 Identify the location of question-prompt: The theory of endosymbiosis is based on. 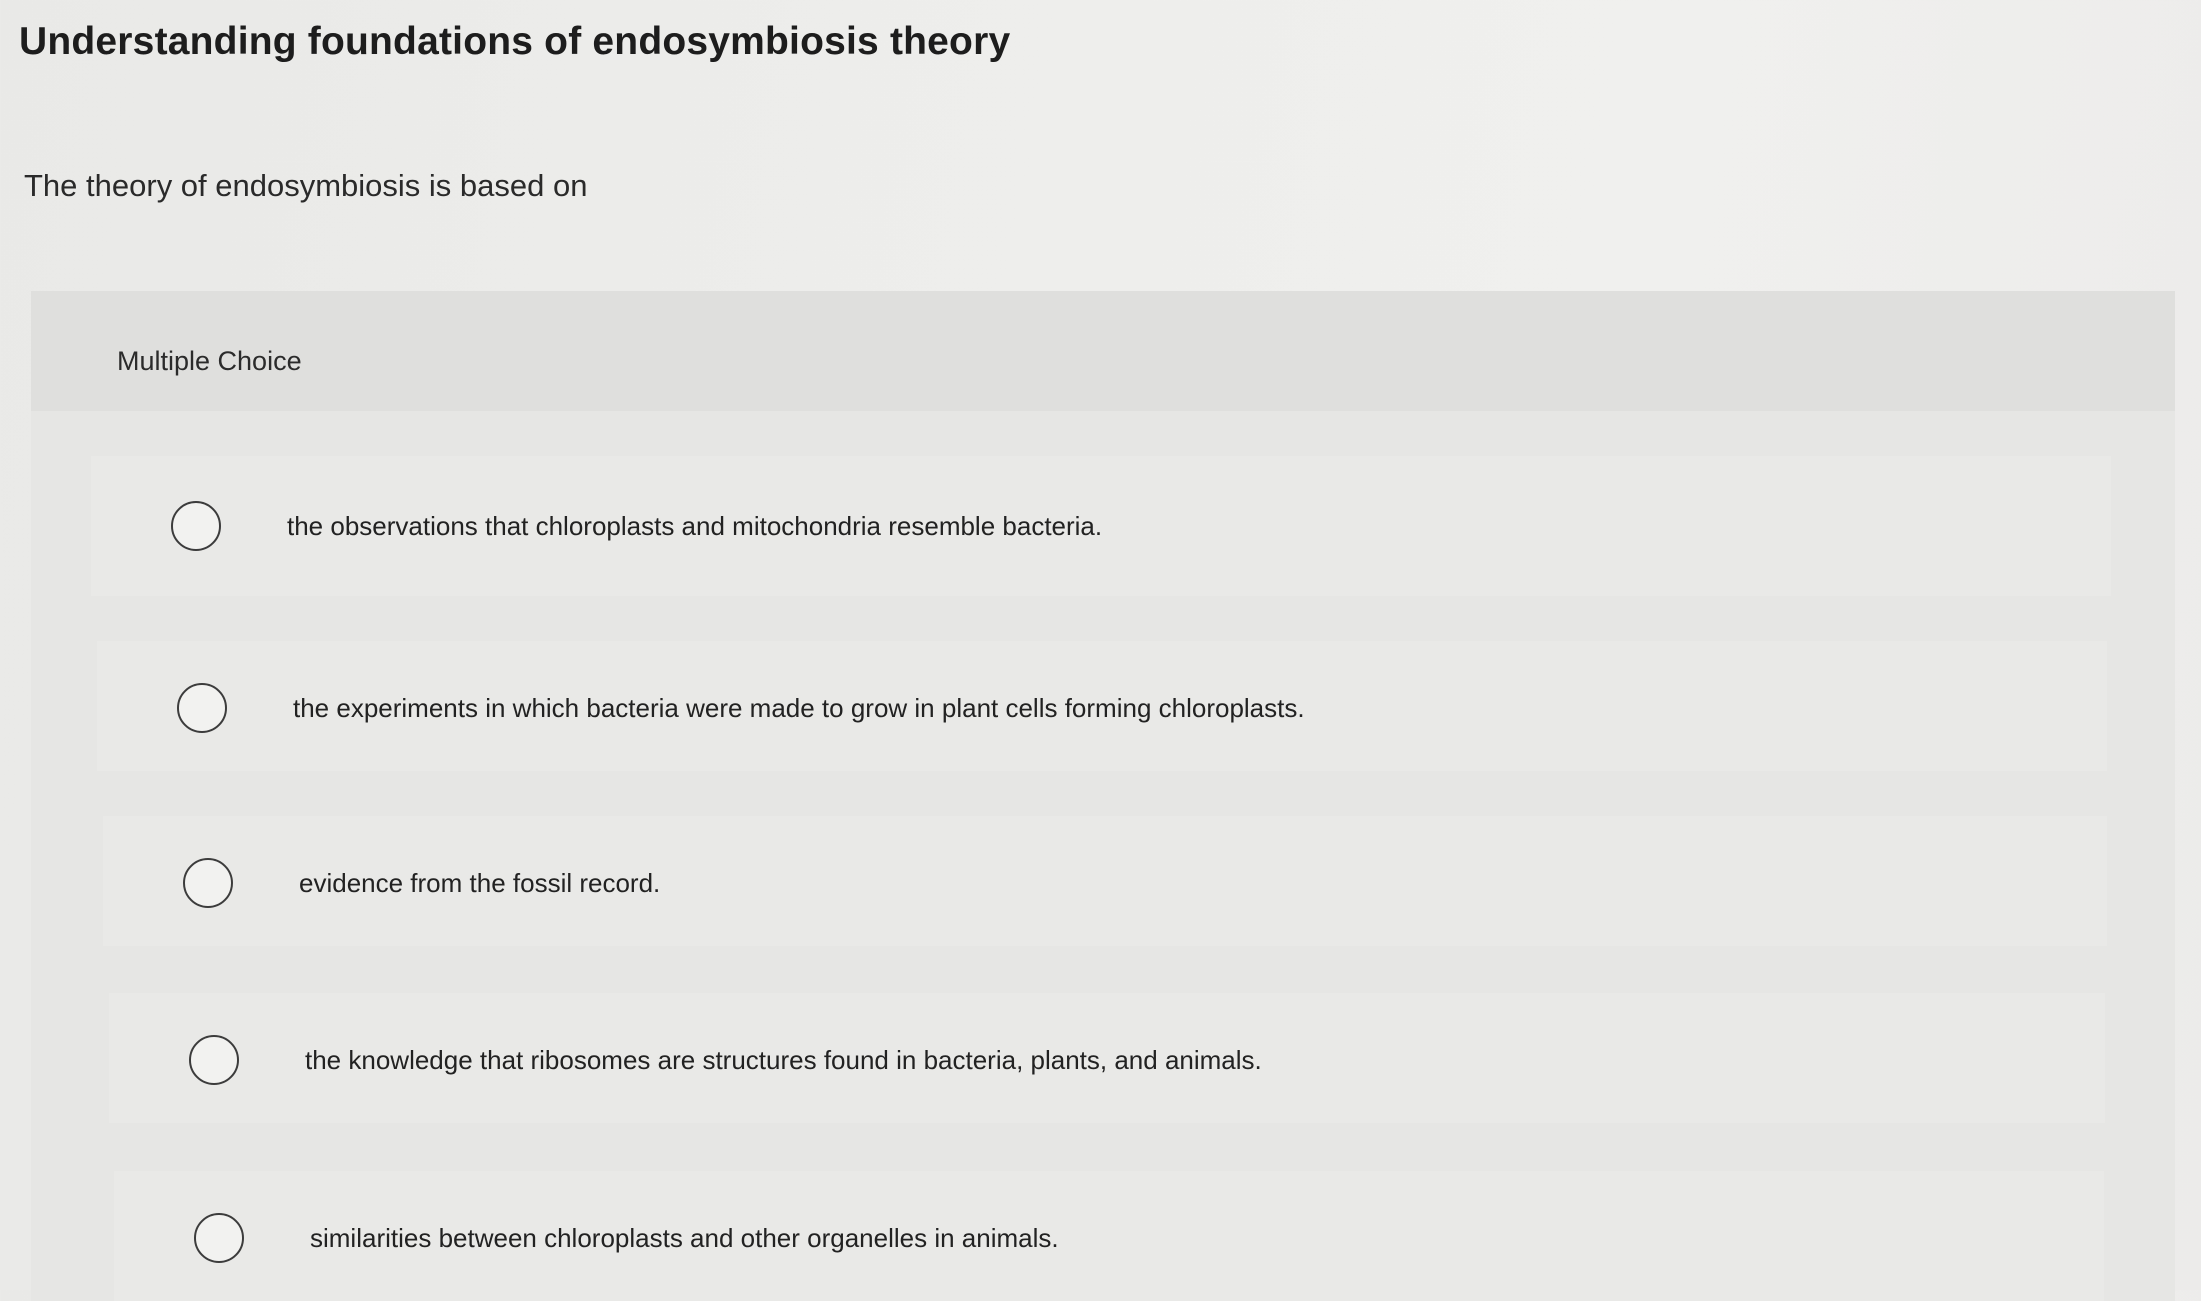
(306, 185).